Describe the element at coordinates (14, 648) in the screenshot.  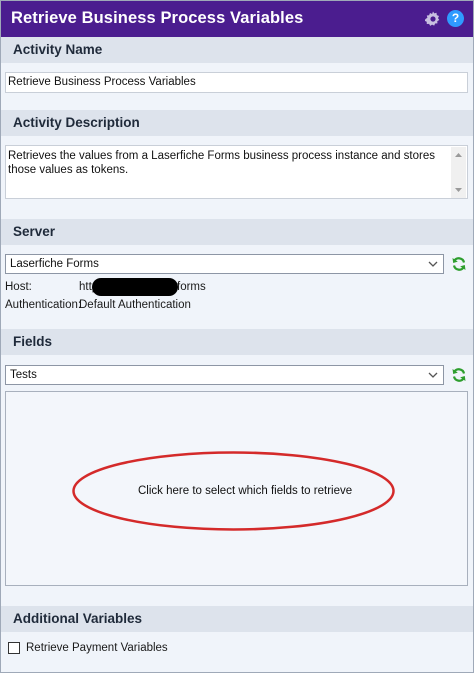
I see `retrieve-payment-variables-checkbox` at that location.